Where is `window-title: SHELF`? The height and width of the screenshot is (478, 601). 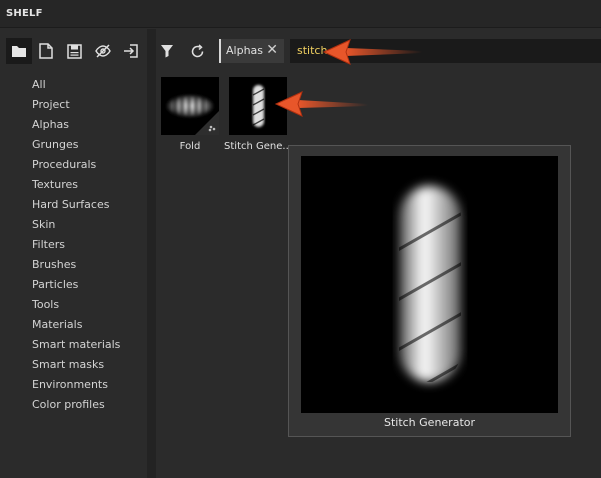
window-title: SHELF is located at coordinates (24, 13).